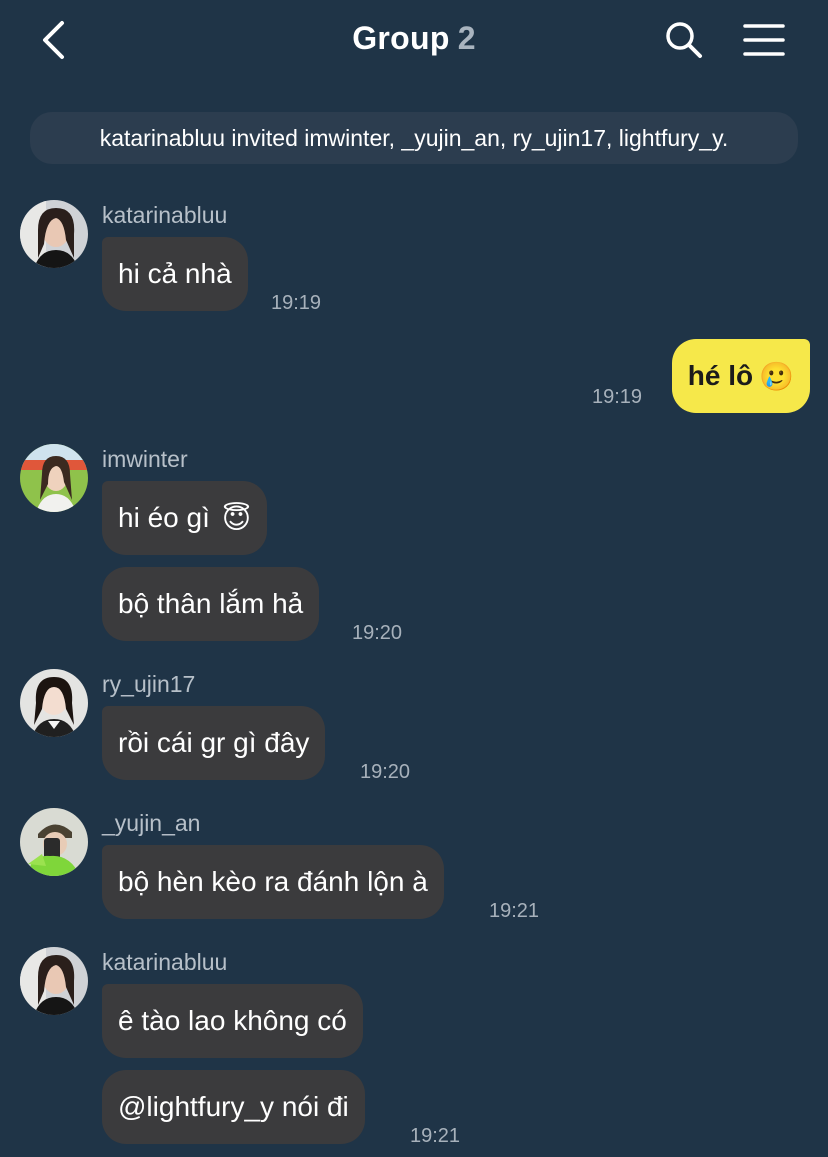 This screenshot has width=828, height=1157. I want to click on message-text: hi éo gì, so click(164, 517).